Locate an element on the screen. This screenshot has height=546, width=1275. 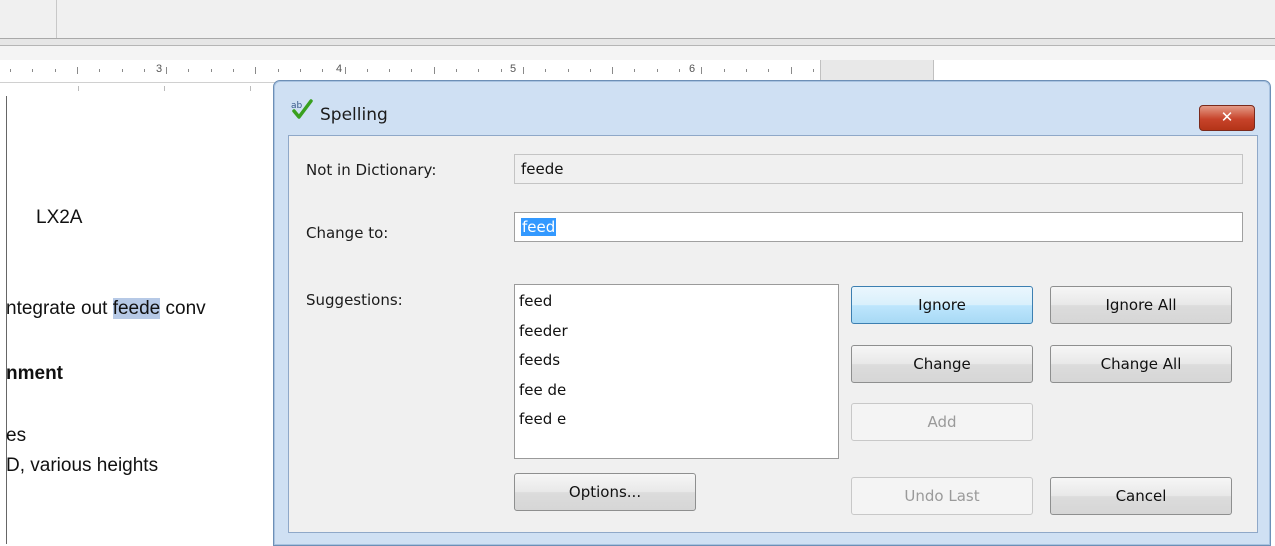
suggestion-item: fee de is located at coordinates (676, 391).